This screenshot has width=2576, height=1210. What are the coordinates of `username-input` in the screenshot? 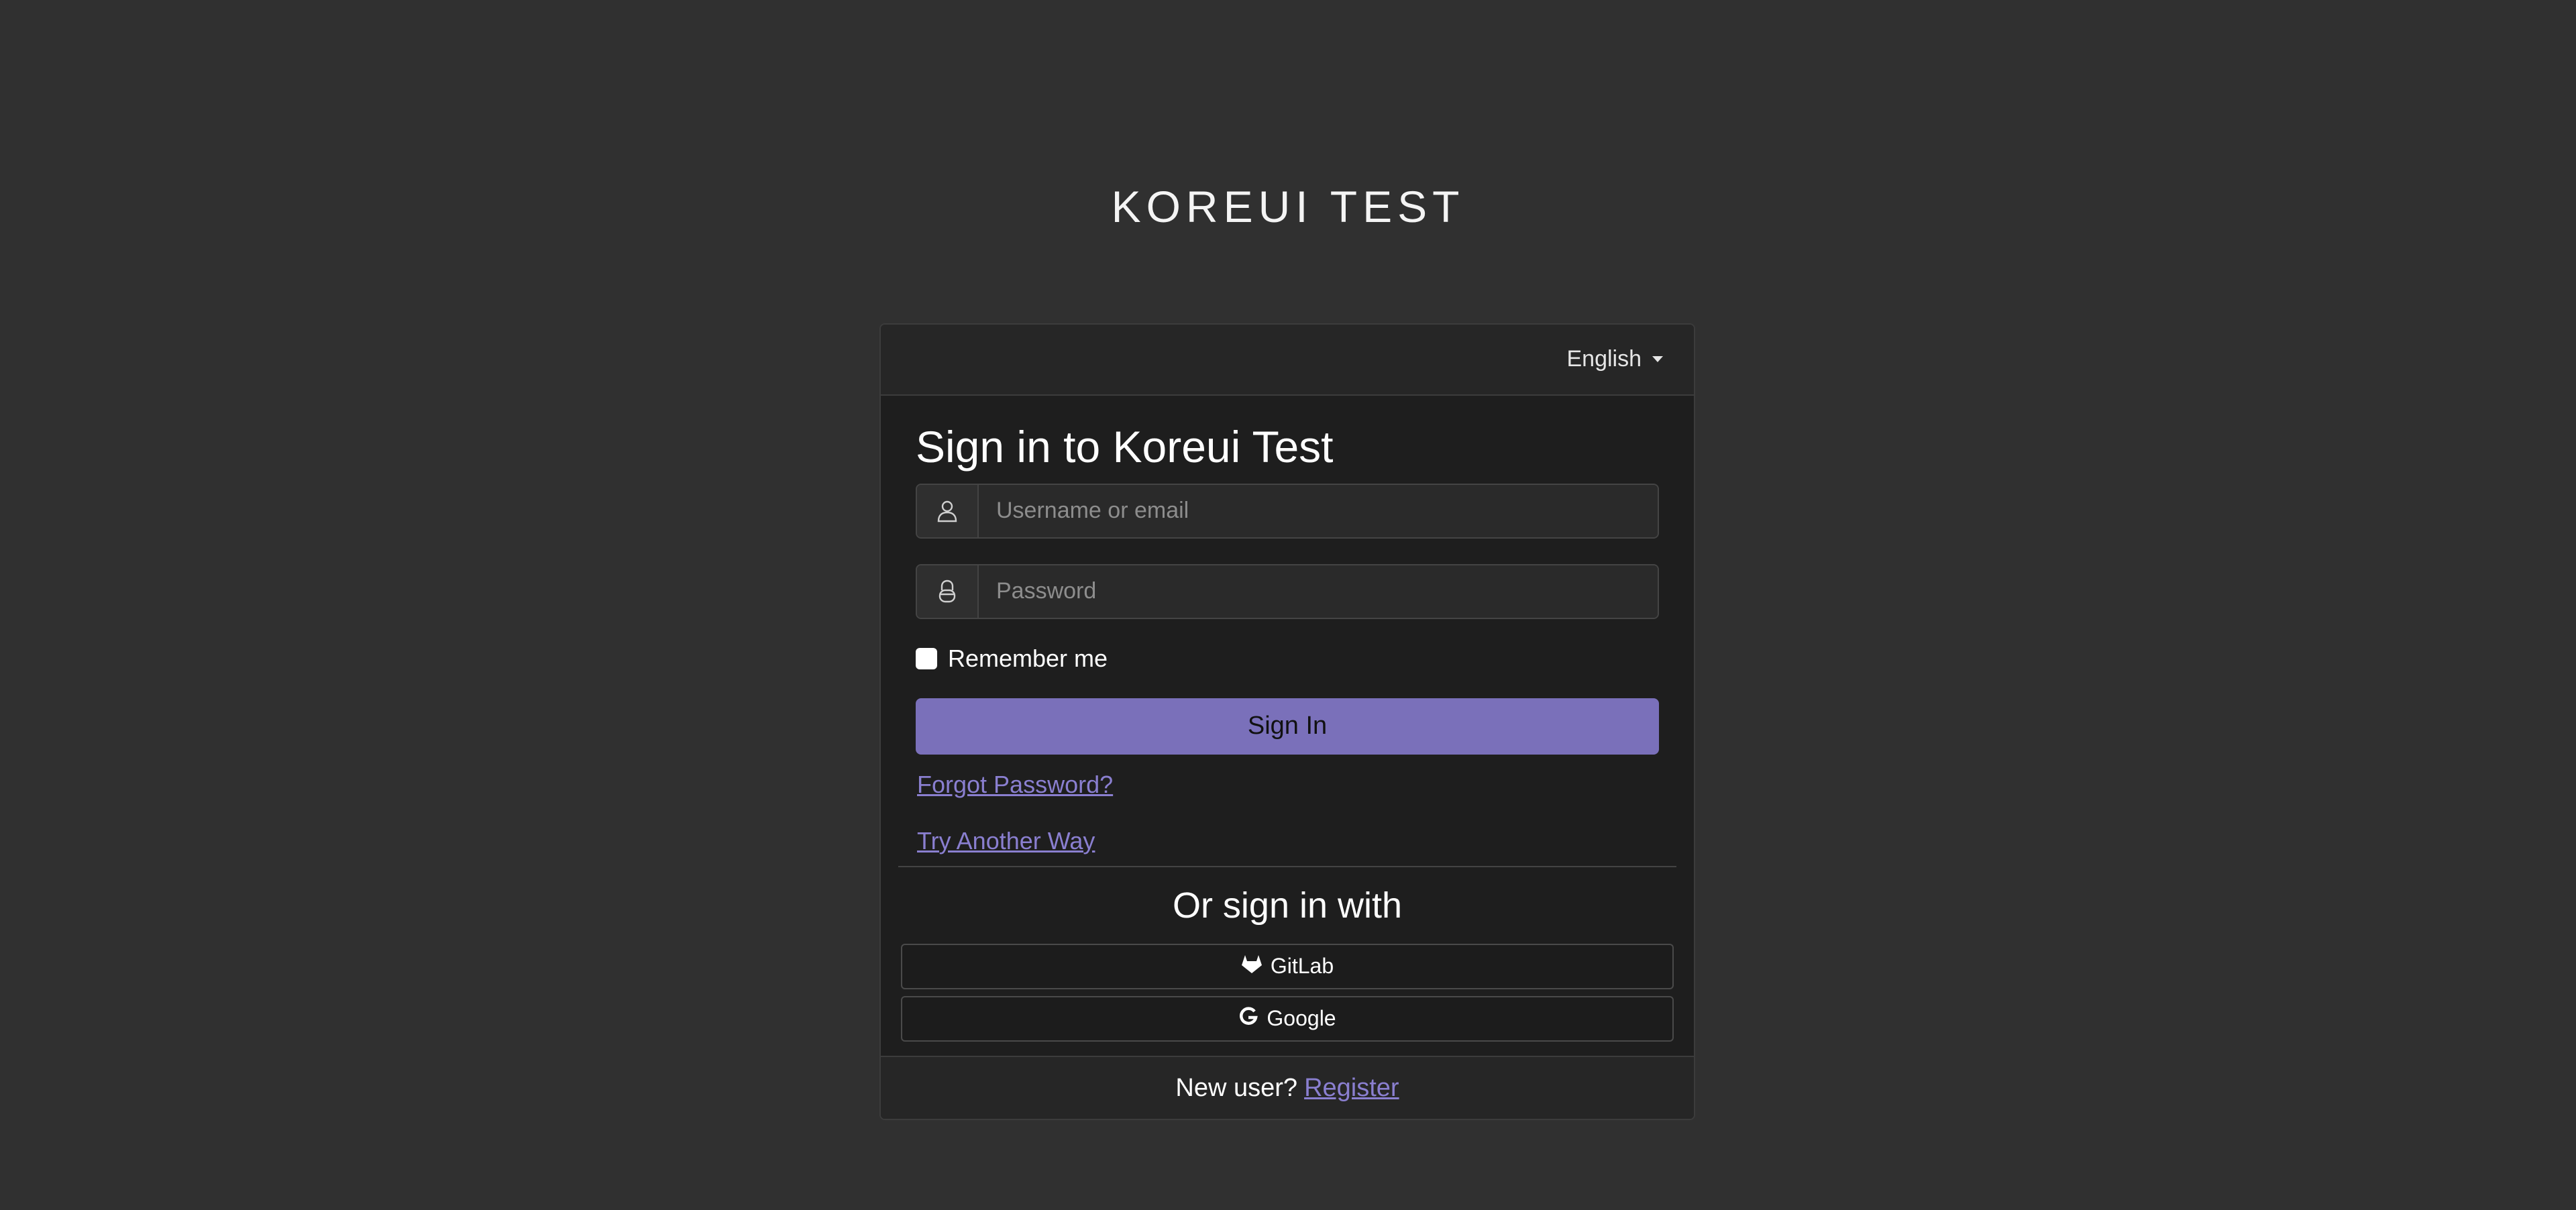 It's located at (1318, 511).